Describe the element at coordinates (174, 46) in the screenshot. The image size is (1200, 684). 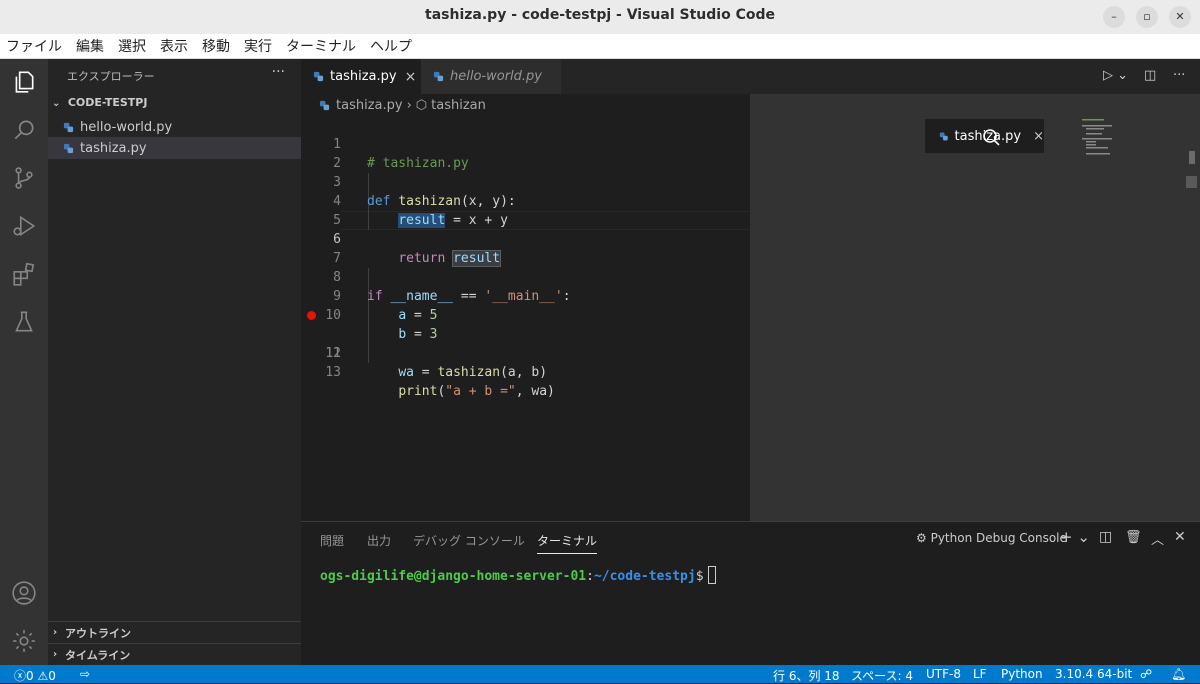
I see `menu-view: 表示` at that location.